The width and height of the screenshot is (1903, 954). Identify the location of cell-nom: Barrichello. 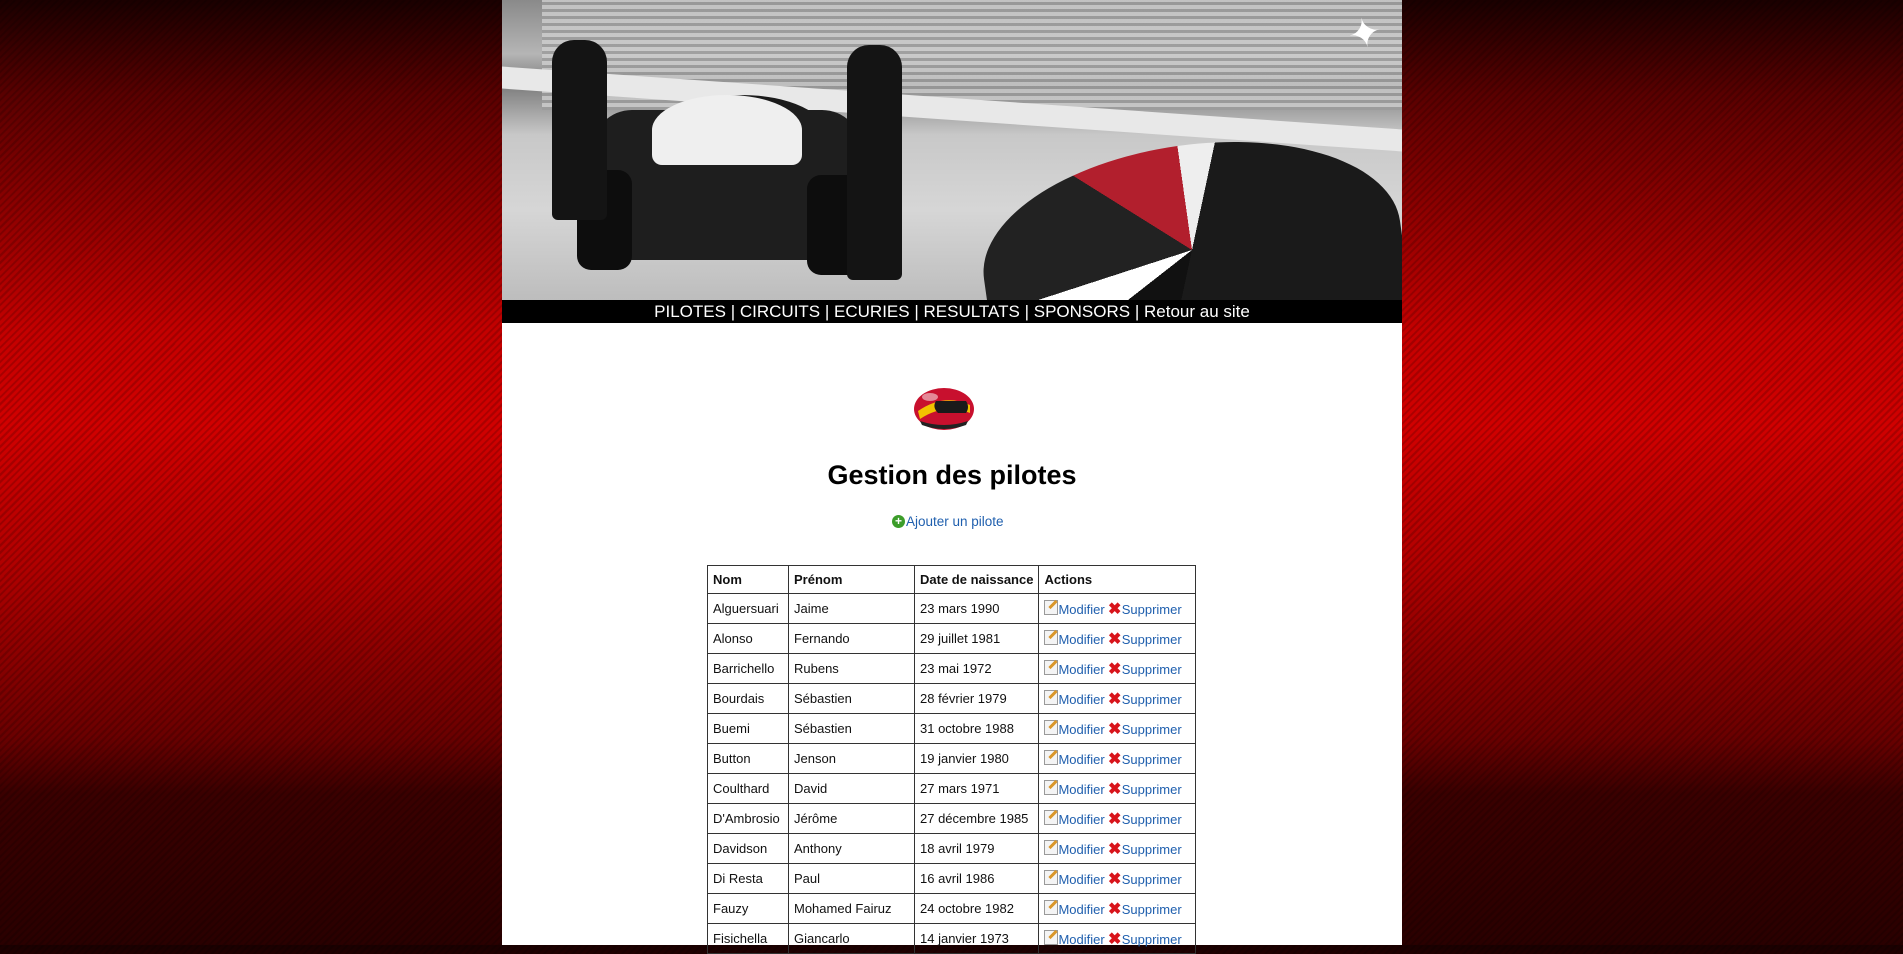
(748, 668).